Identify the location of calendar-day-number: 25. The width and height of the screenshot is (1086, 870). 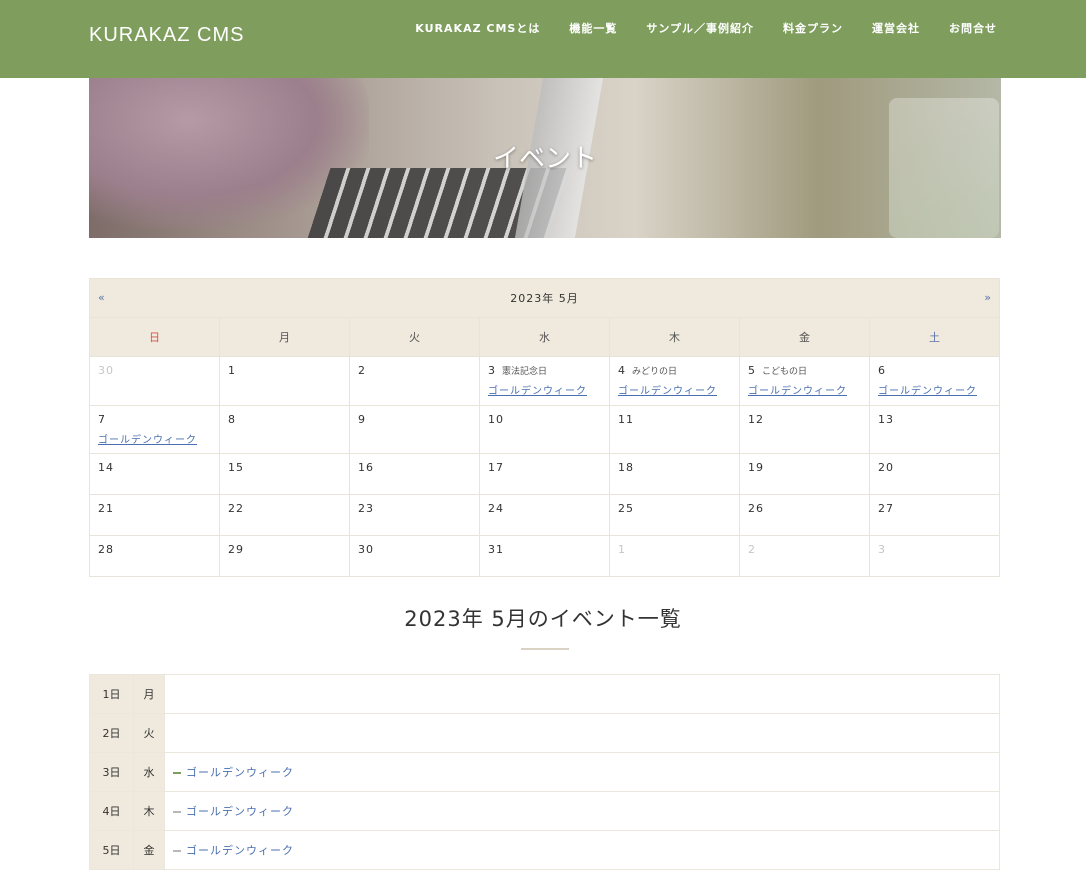
(626, 508).